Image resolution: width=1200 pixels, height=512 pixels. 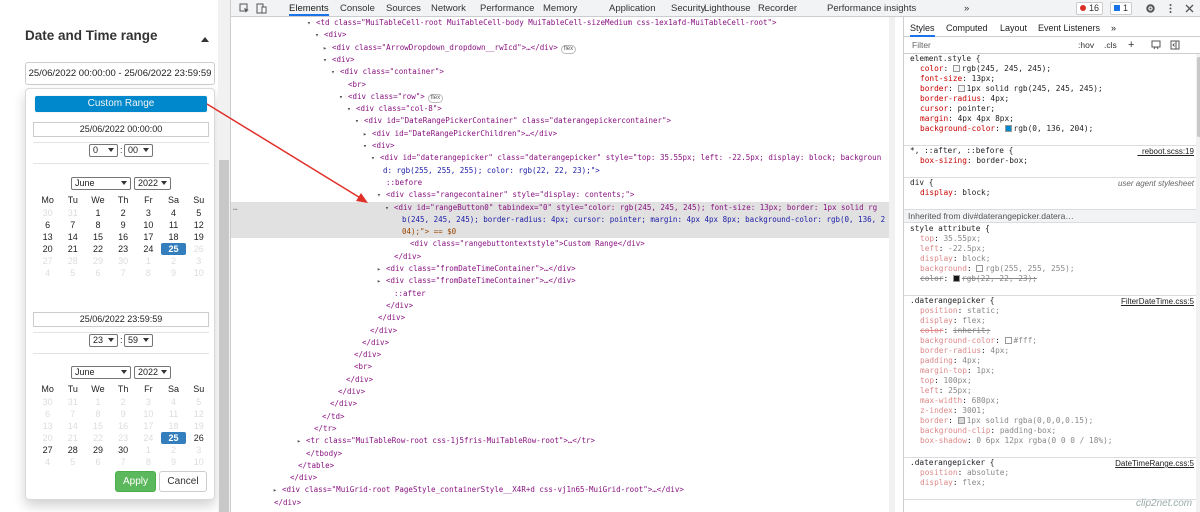 What do you see at coordinates (921, 45) in the screenshot?
I see `styles-filter-input: Filter` at bounding box center [921, 45].